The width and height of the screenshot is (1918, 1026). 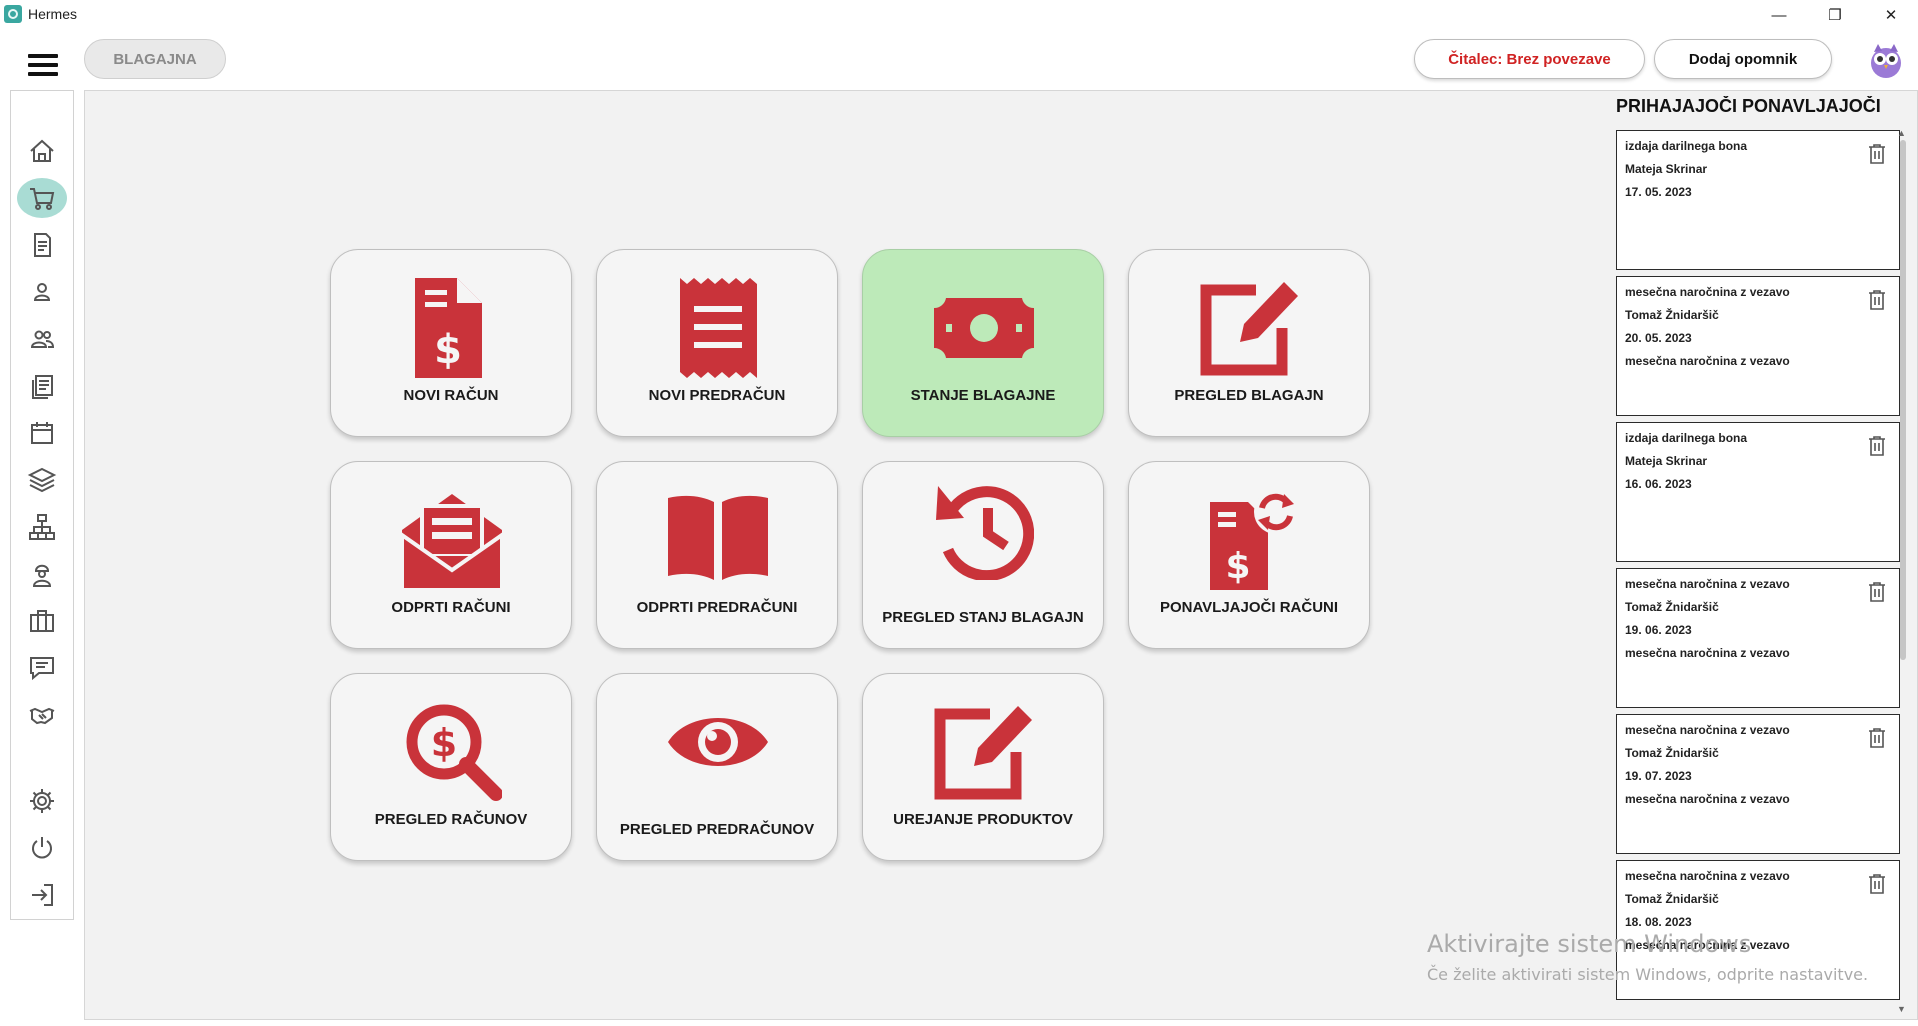 I want to click on owl-avatar-icon, so click(x=1886, y=59).